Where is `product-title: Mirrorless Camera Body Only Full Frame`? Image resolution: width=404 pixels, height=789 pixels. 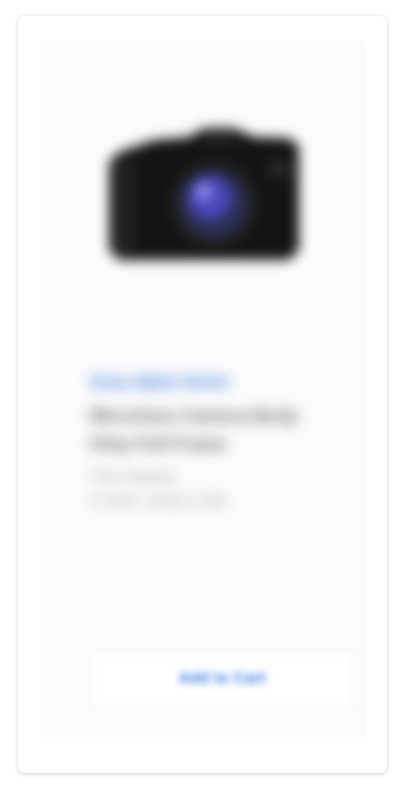
product-title: Mirrorless Camera Body Only Full Frame is located at coordinates (195, 430).